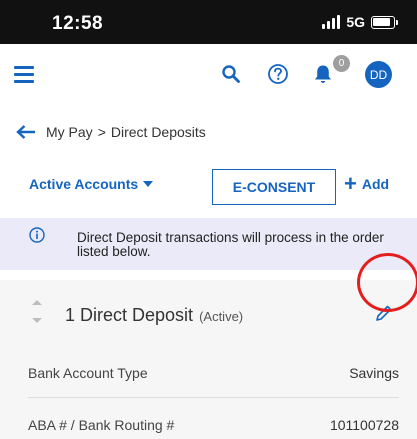 The width and height of the screenshot is (417, 439). I want to click on back-arrow-icon, so click(26, 132).